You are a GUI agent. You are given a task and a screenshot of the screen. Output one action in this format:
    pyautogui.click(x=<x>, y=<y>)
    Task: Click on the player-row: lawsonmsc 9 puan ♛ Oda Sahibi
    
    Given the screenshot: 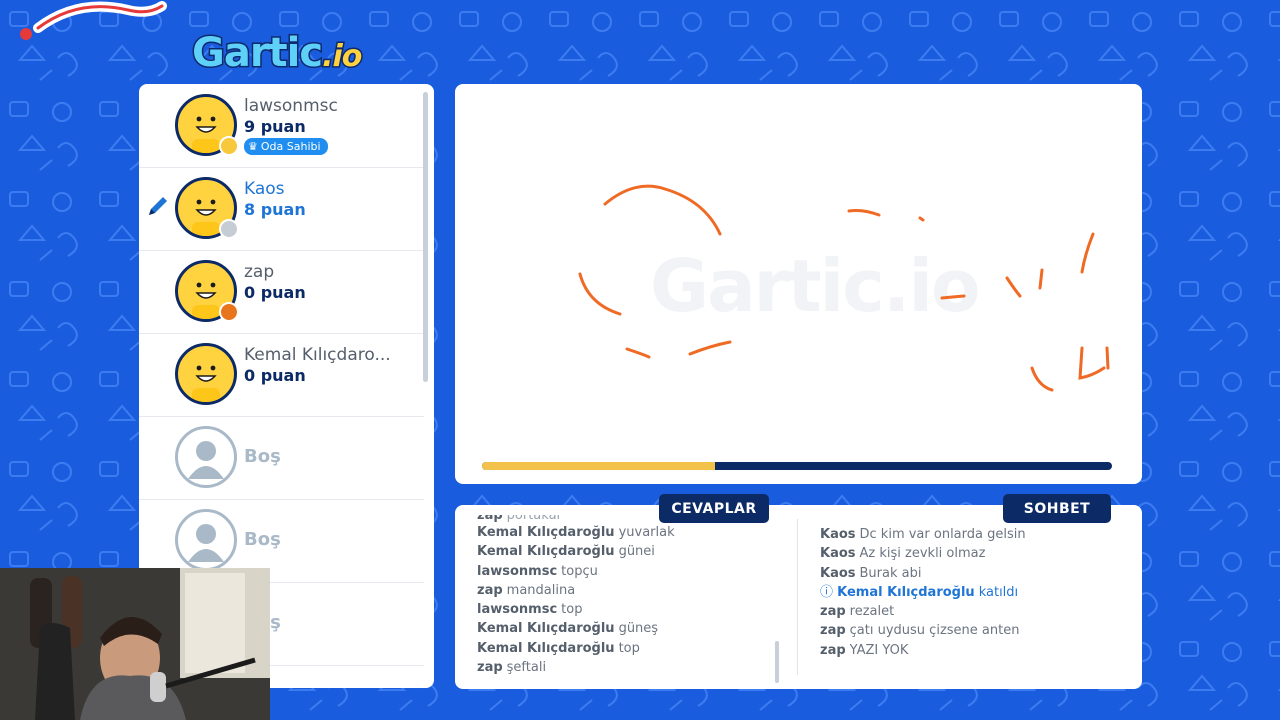 What is the action you would take?
    pyautogui.click(x=281, y=126)
    